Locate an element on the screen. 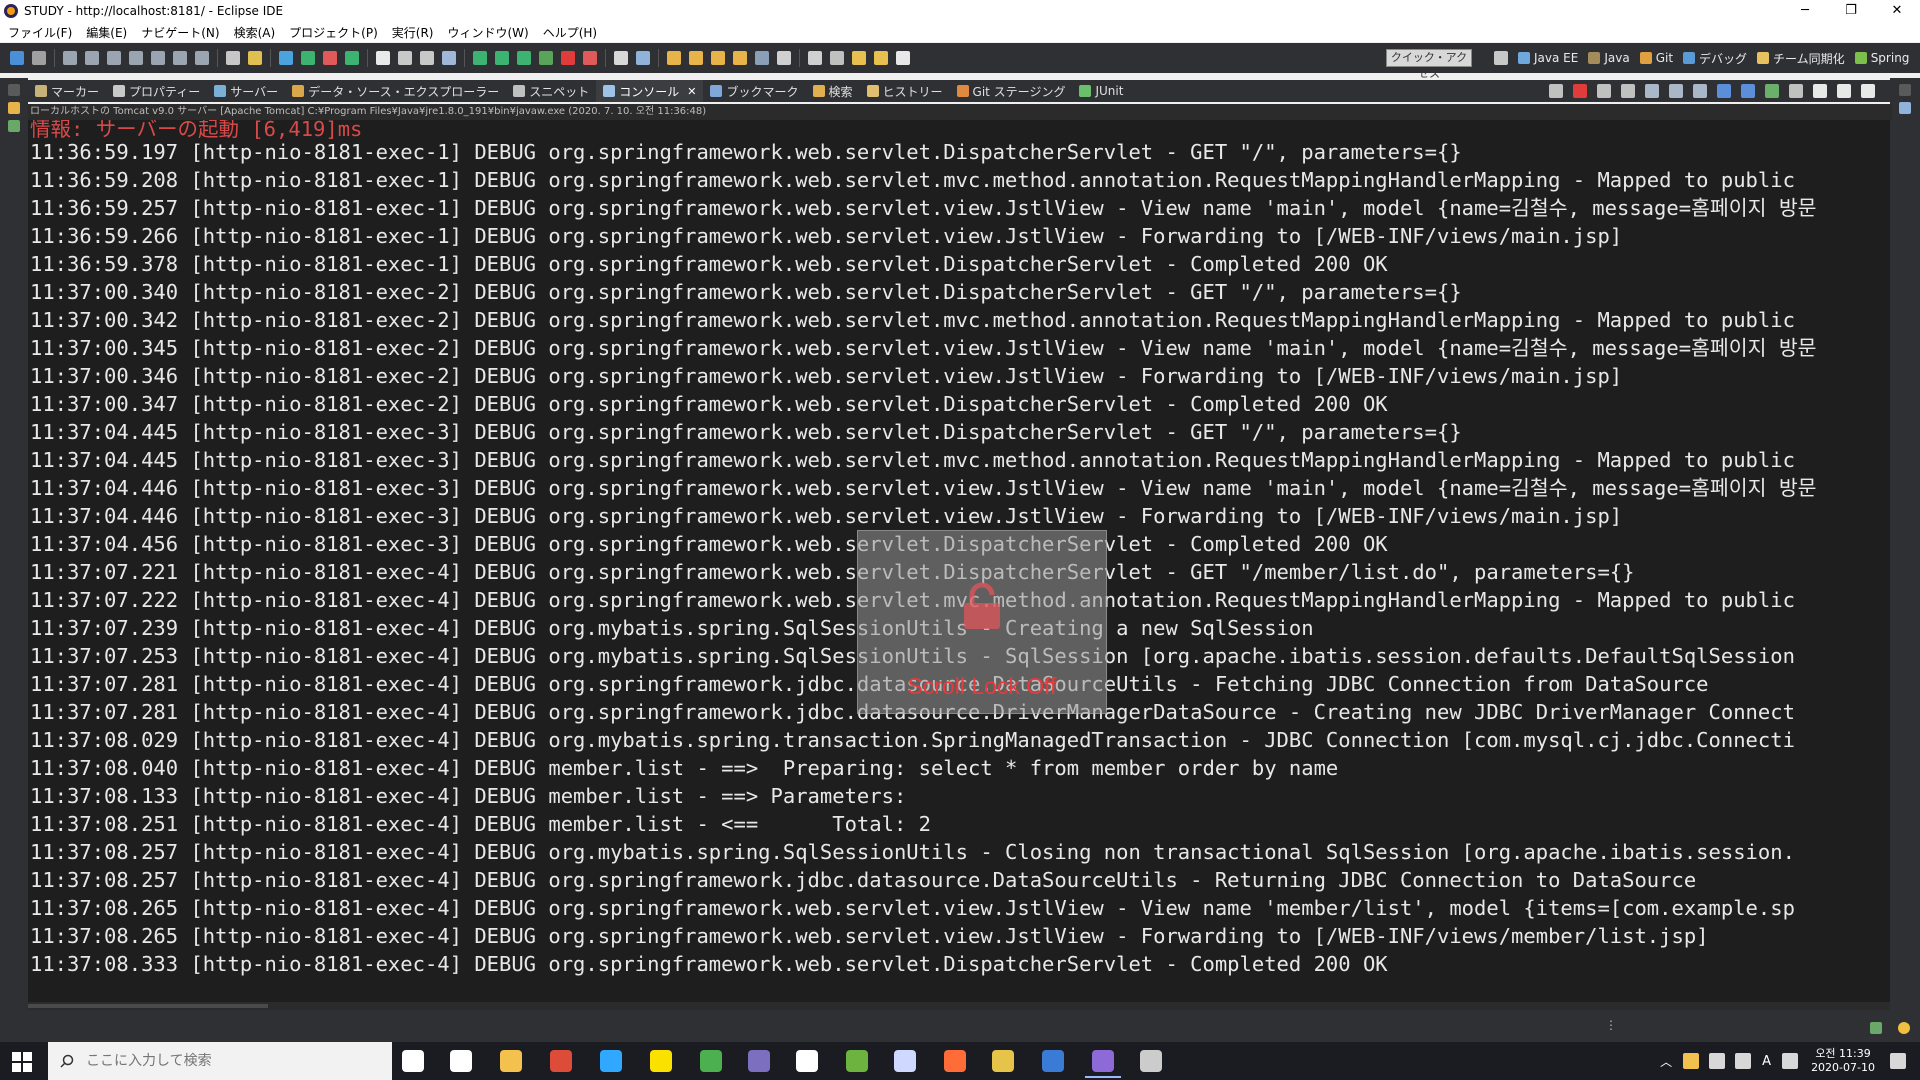  remove-all-icon is located at coordinates (1628, 91).